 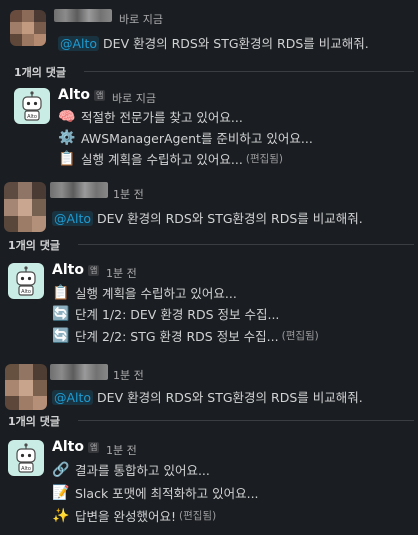 What do you see at coordinates (61, 515) in the screenshot?
I see `sparkles-icon: ✨` at bounding box center [61, 515].